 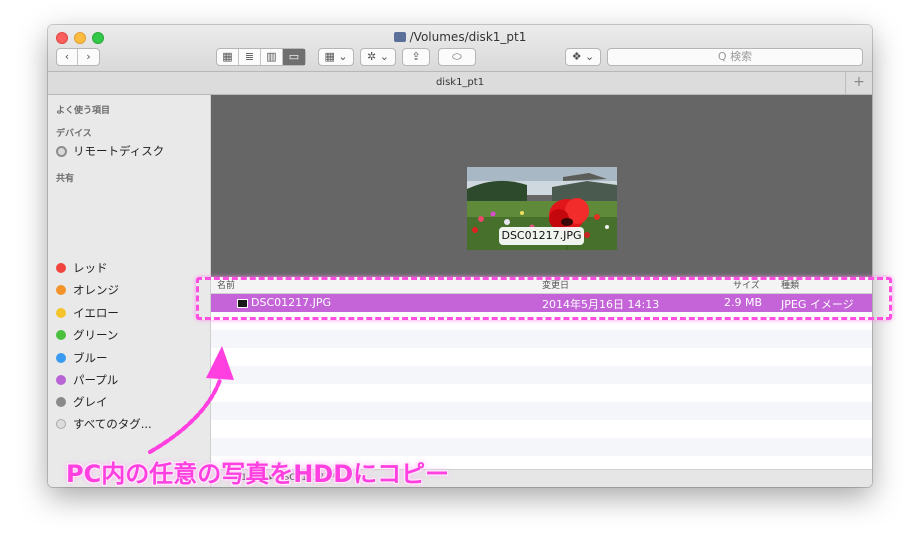 What do you see at coordinates (61, 290) in the screenshot?
I see `orange-tag-icon` at bounding box center [61, 290].